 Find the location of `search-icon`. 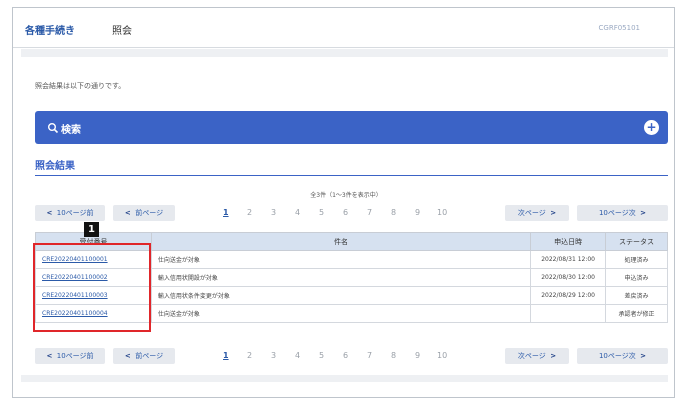

search-icon is located at coordinates (53, 128).